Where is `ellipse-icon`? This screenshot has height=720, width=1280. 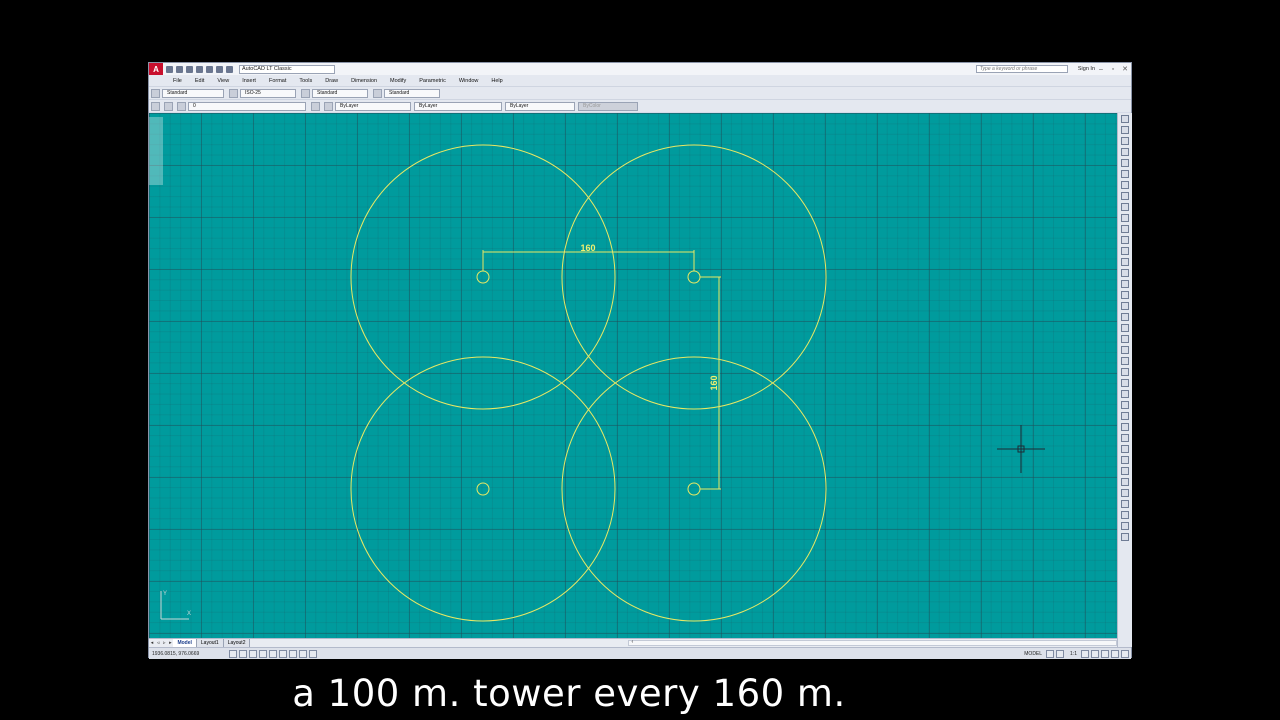
ellipse-icon is located at coordinates (1125, 218).